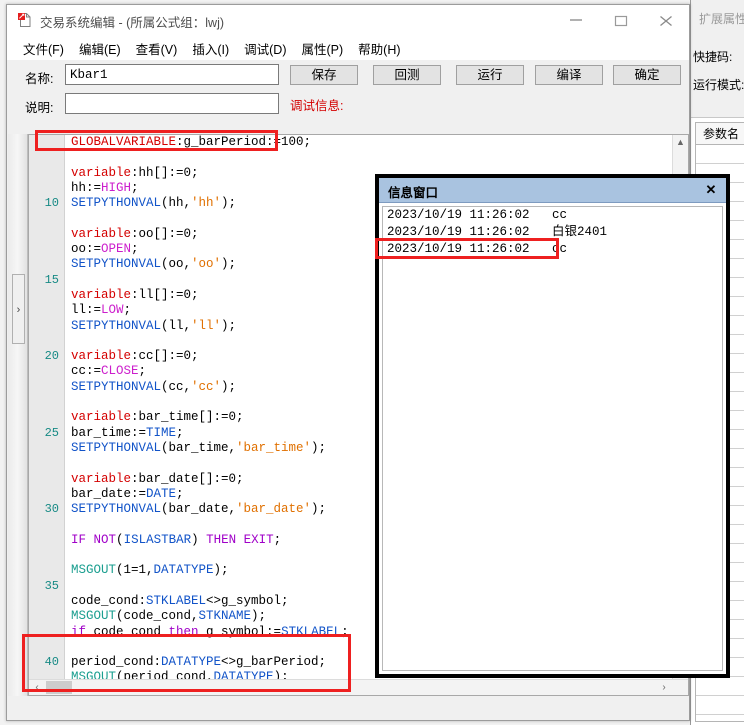 Image resolution: width=744 pixels, height=725 pixels. I want to click on description-input, so click(172, 103).